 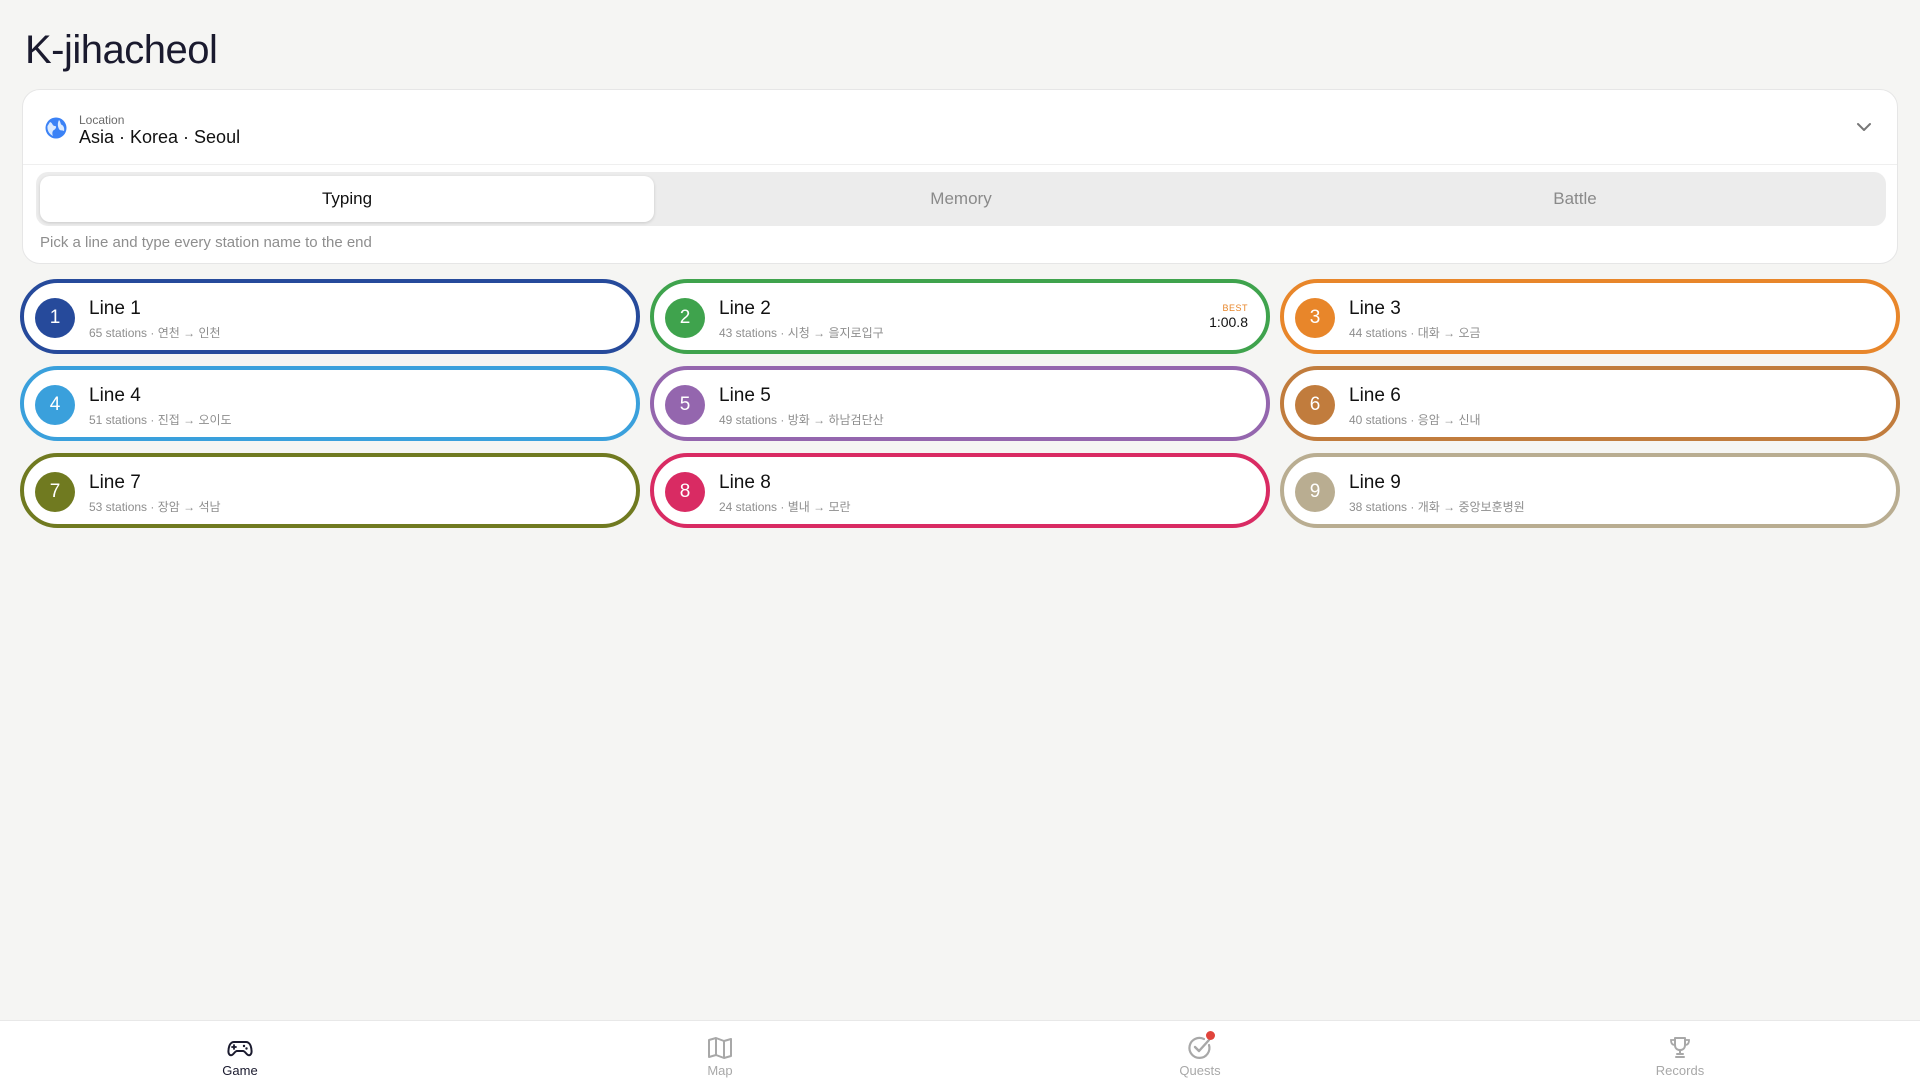 What do you see at coordinates (330, 403) in the screenshot?
I see `line-card-4: 4 Line 4 51 stations · 진접 → 오이도` at bounding box center [330, 403].